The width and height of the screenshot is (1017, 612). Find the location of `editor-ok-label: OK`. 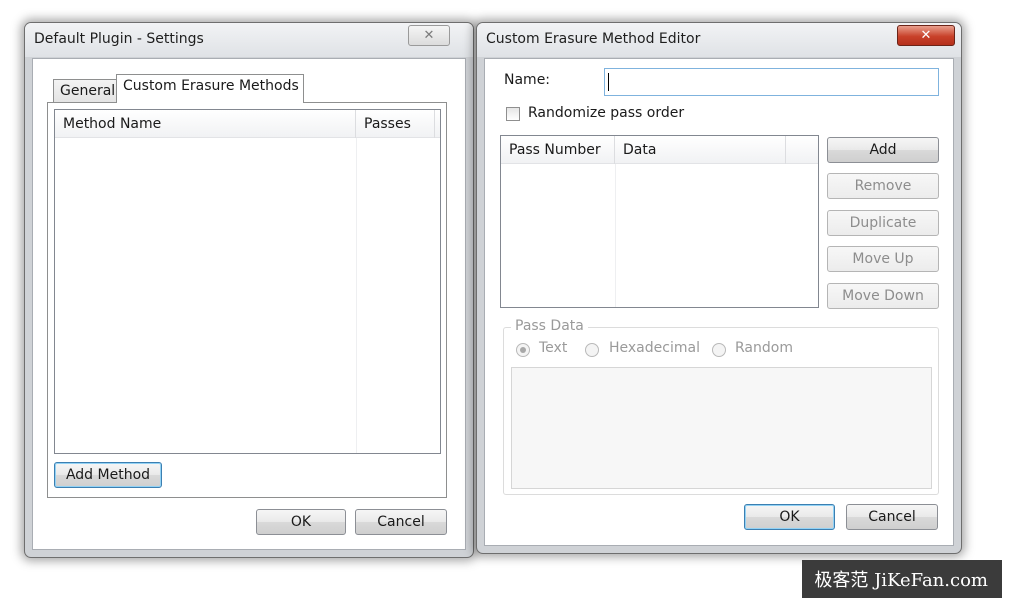

editor-ok-label: OK is located at coordinates (789, 517).